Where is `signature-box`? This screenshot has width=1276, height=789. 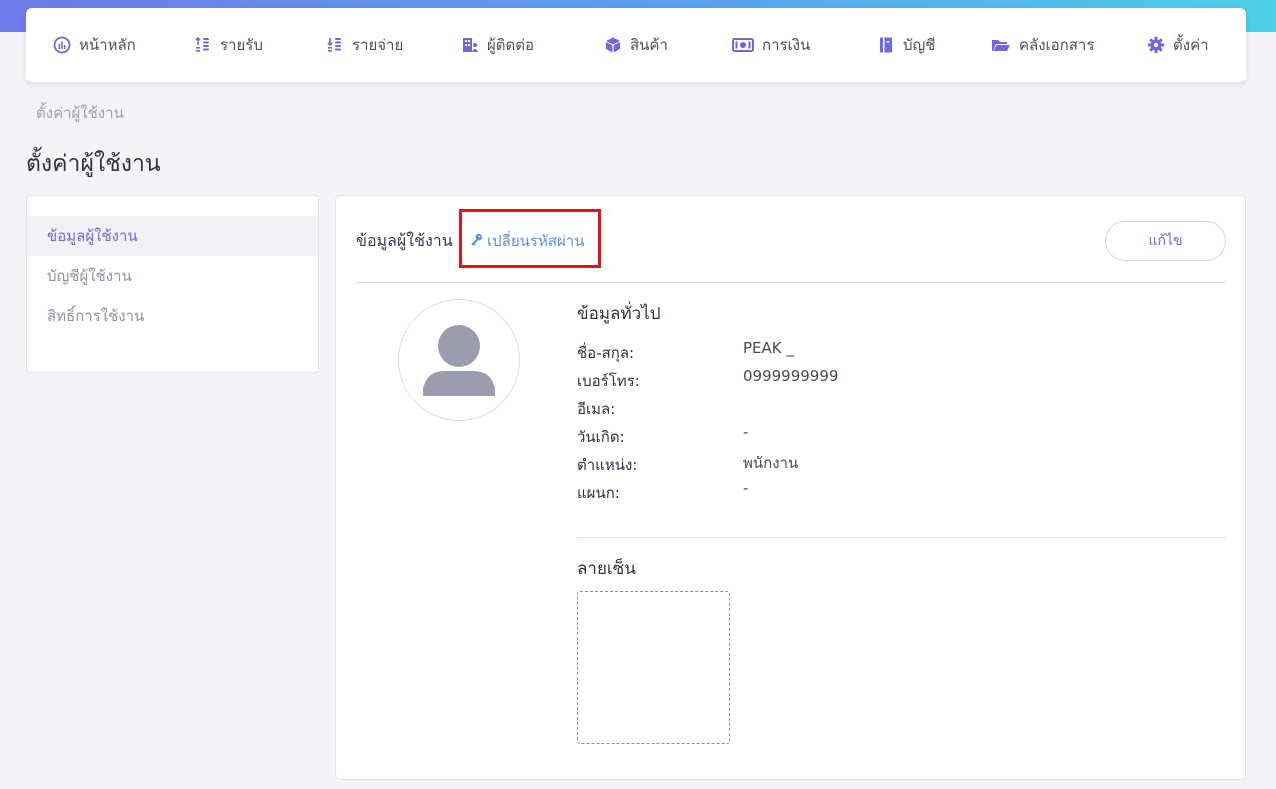
signature-box is located at coordinates (653, 667).